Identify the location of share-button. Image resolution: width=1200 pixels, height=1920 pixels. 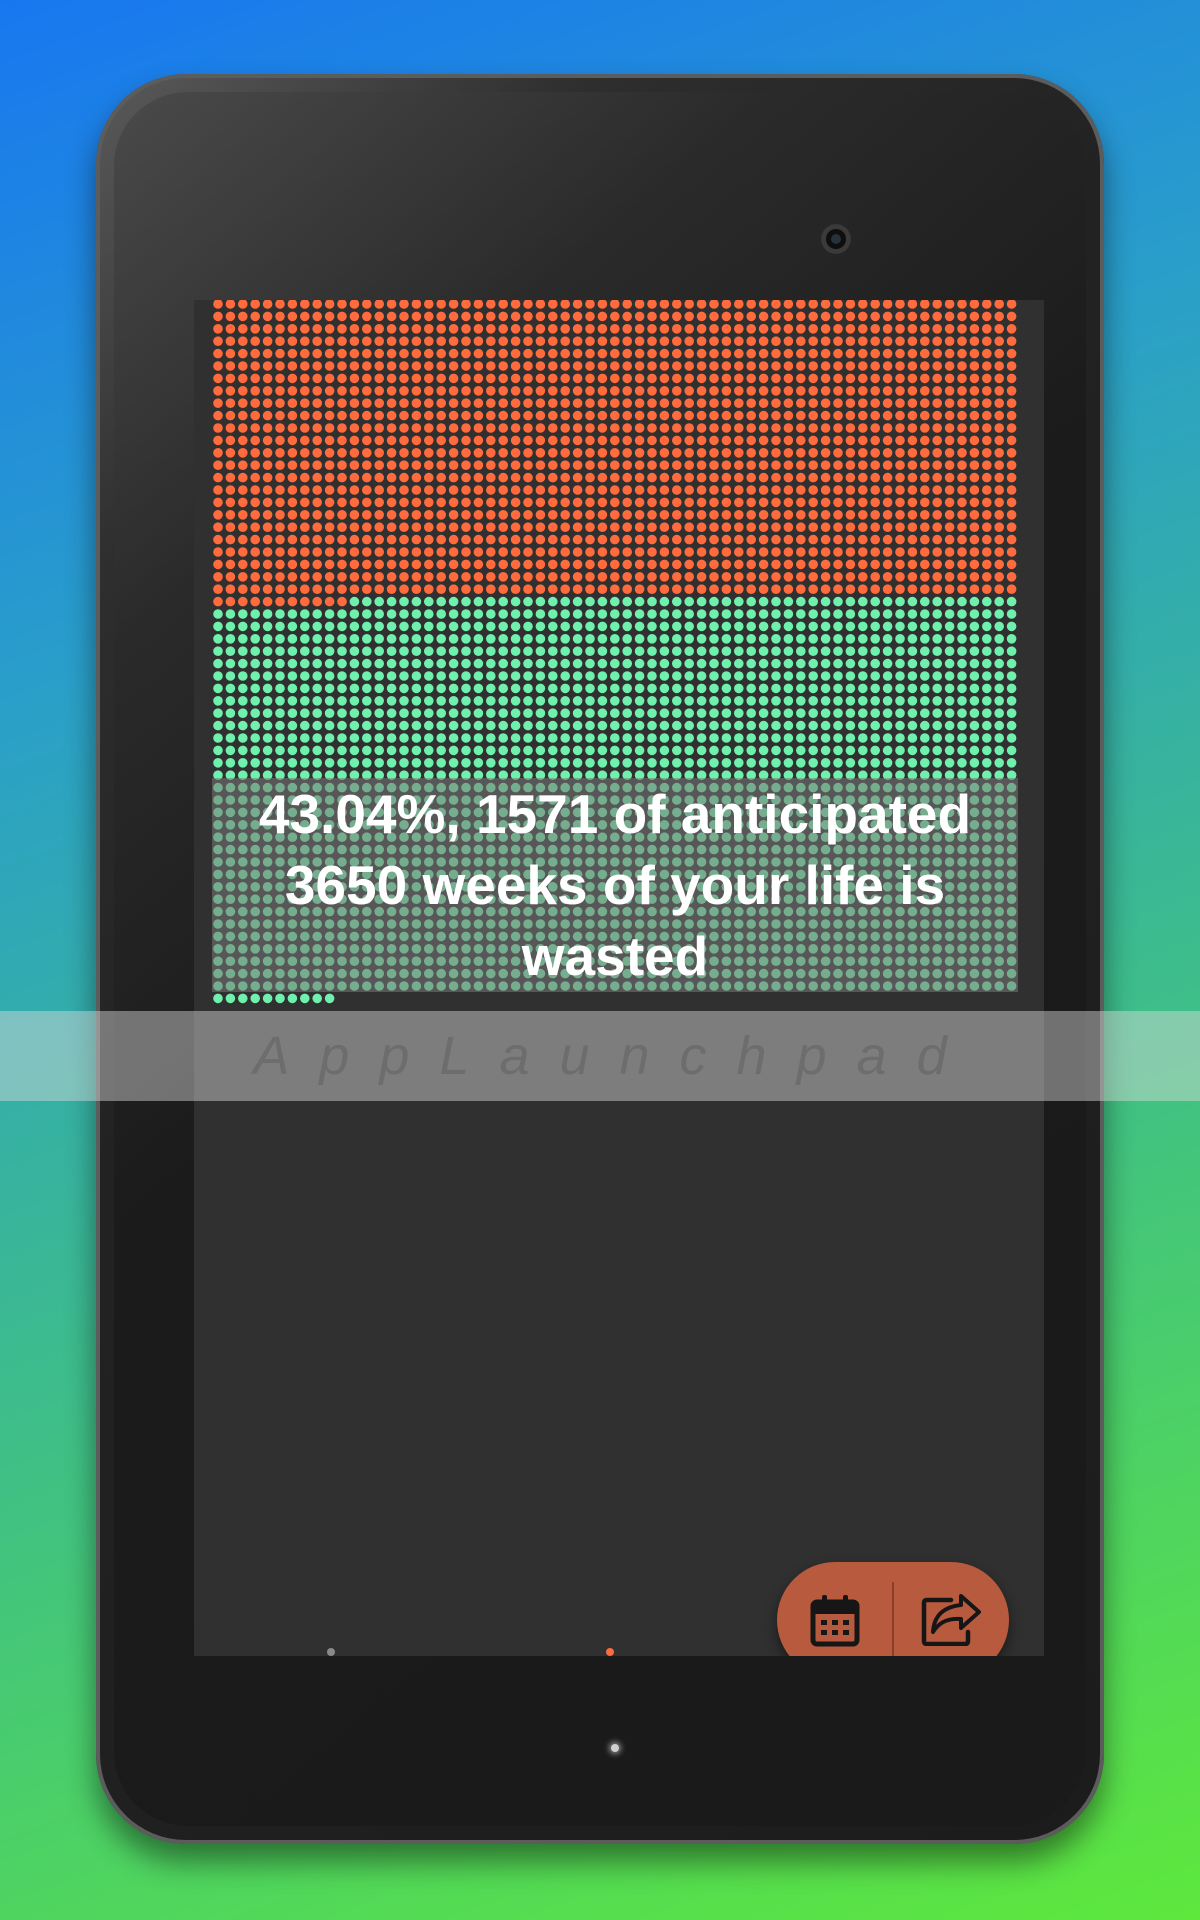
(951, 1618).